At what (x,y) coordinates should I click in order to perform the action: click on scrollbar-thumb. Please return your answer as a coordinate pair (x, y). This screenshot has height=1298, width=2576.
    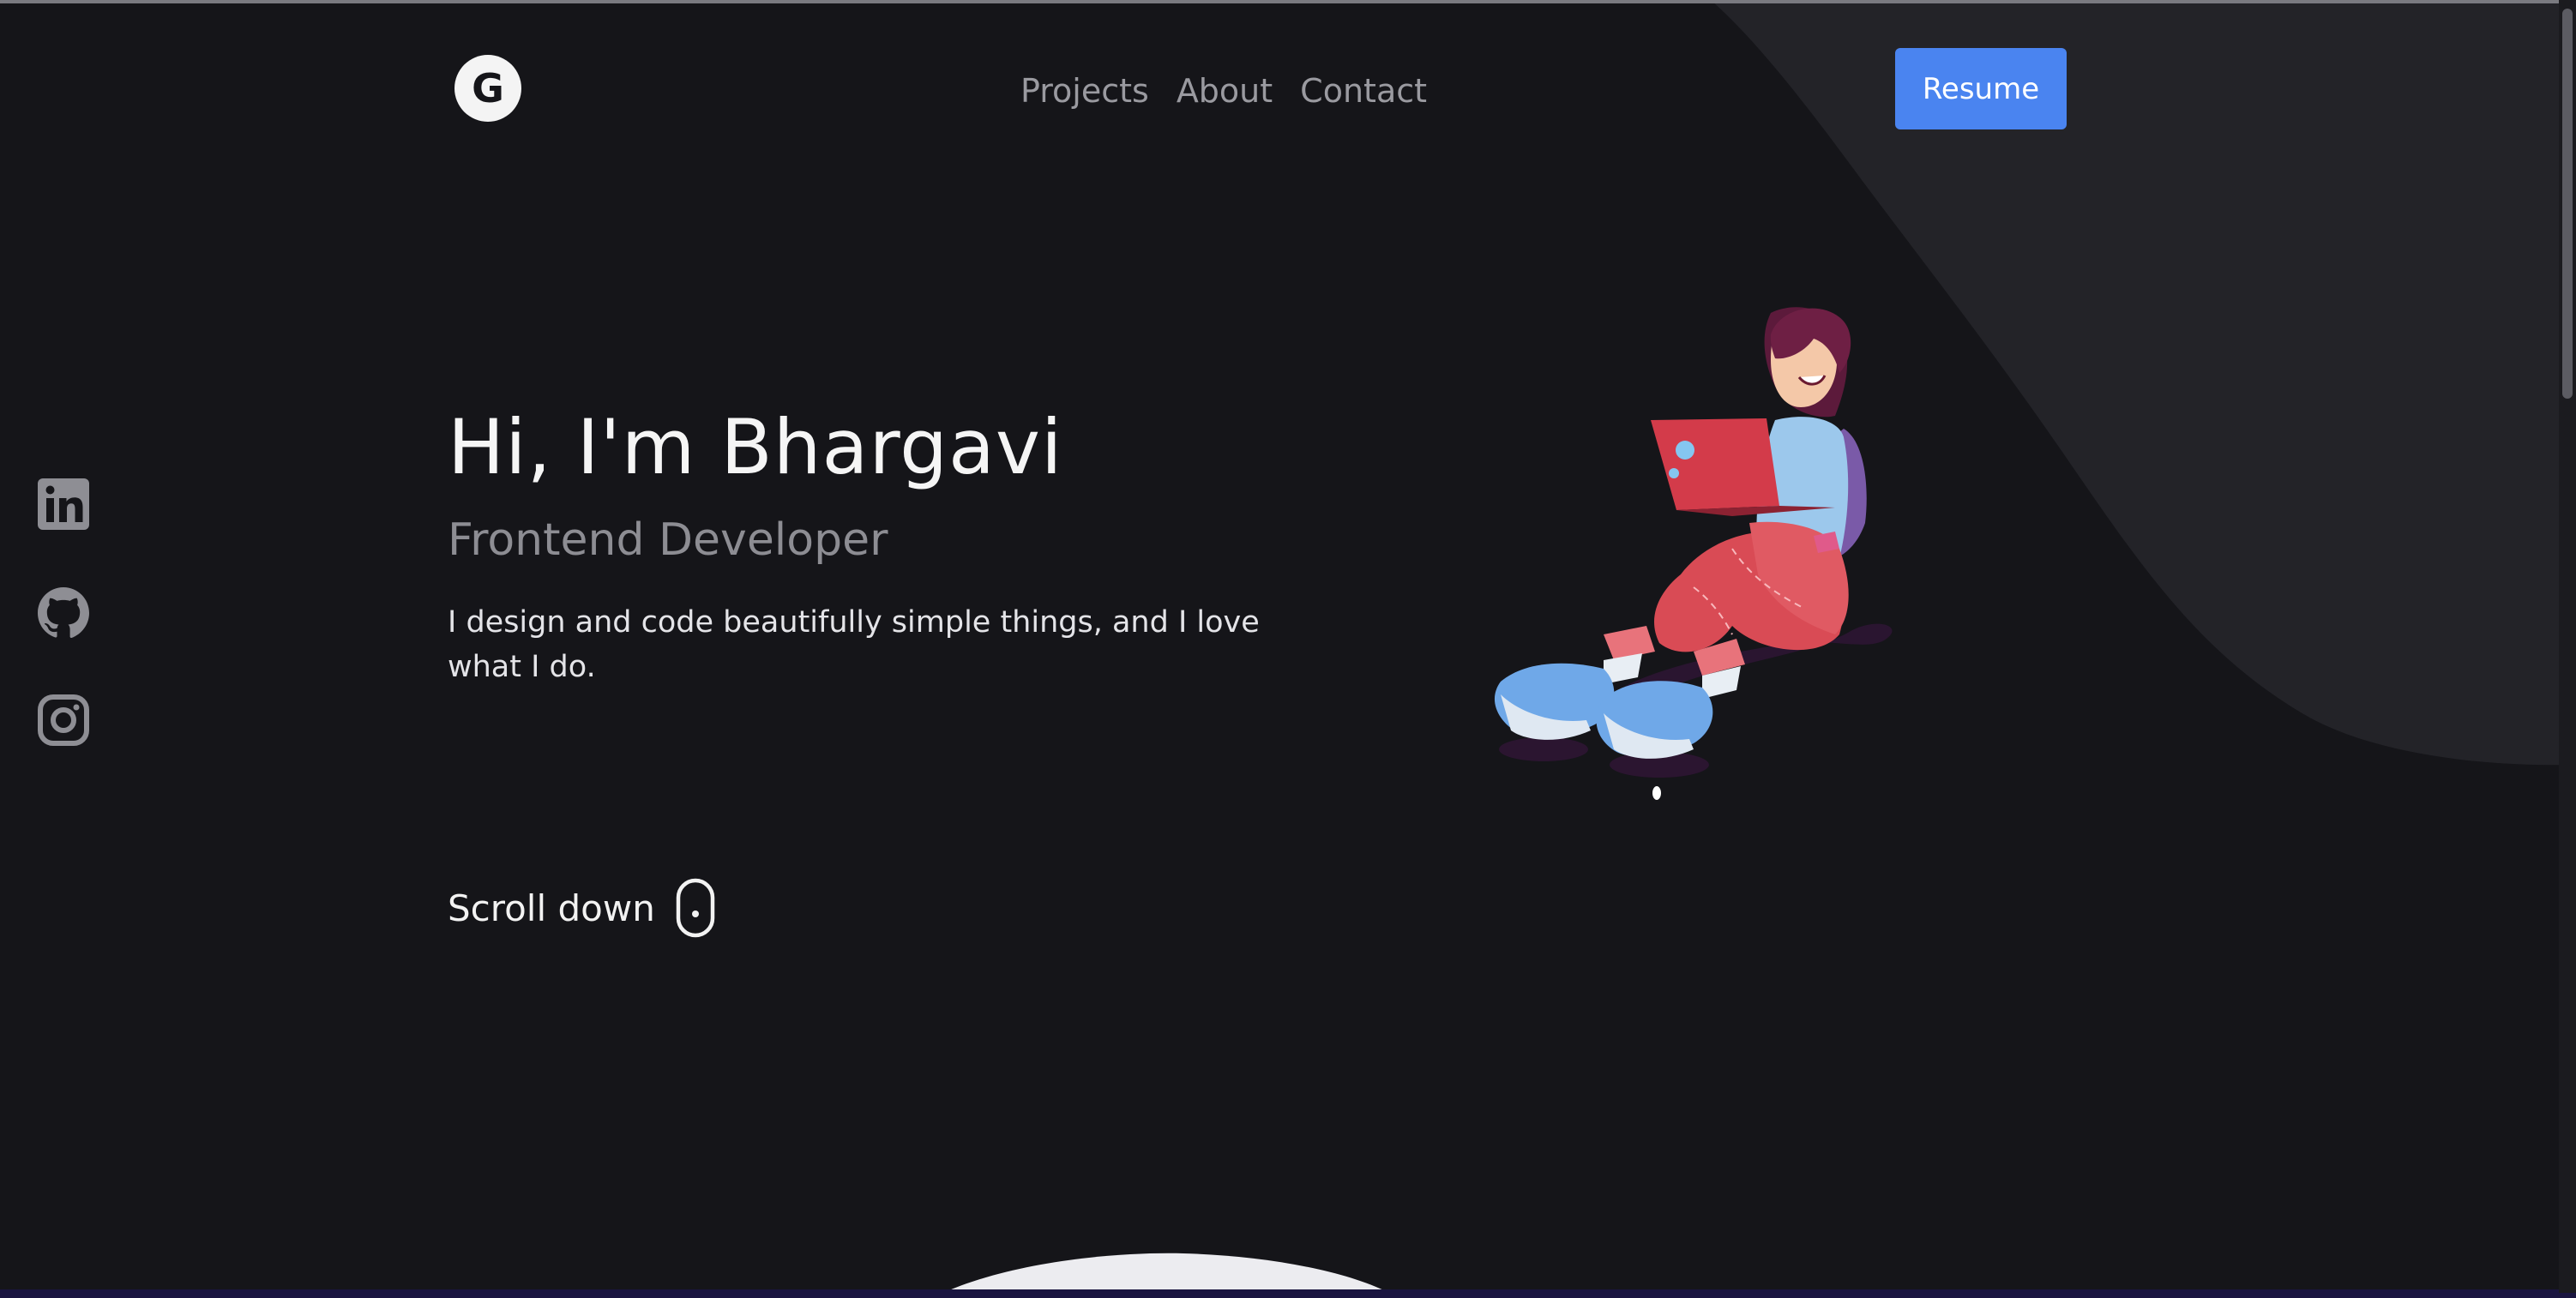
    Looking at the image, I should click on (2568, 204).